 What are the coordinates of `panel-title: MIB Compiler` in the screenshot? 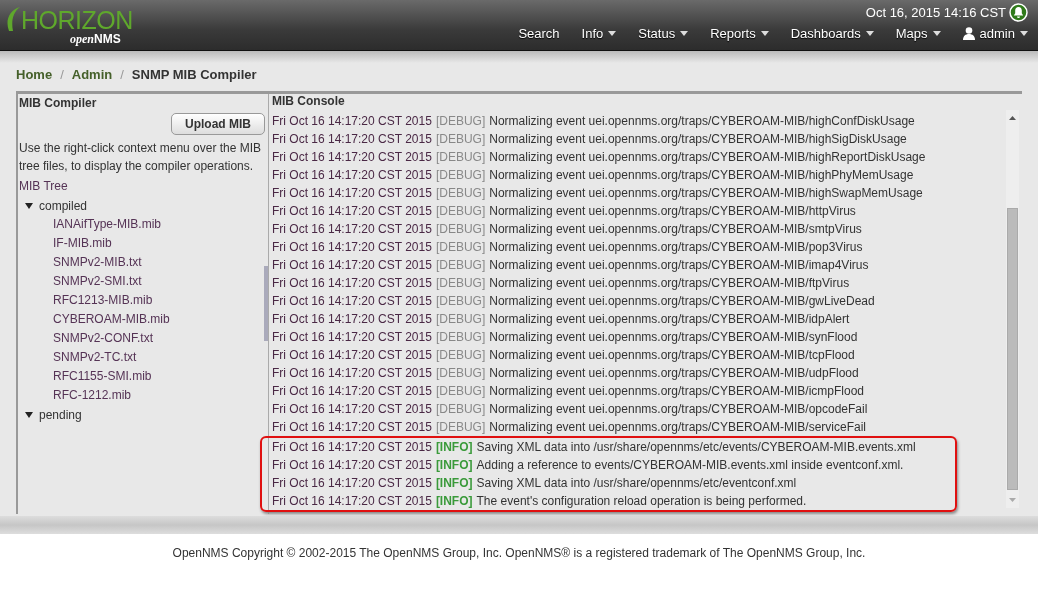 It's located at (58, 103).